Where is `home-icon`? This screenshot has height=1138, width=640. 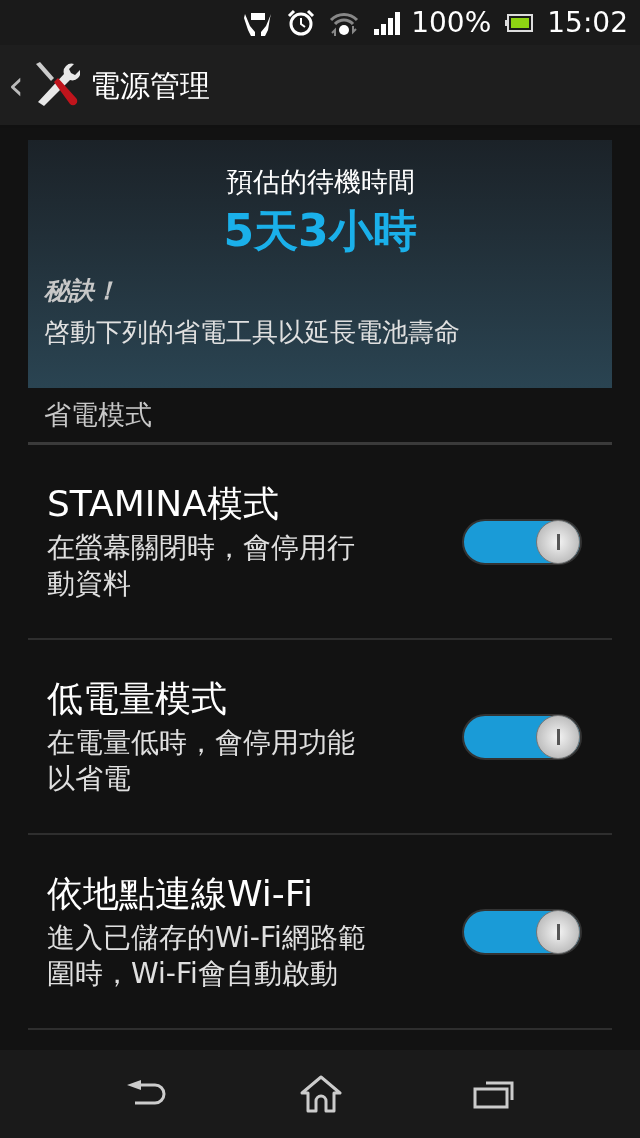
home-icon is located at coordinates (321, 1094).